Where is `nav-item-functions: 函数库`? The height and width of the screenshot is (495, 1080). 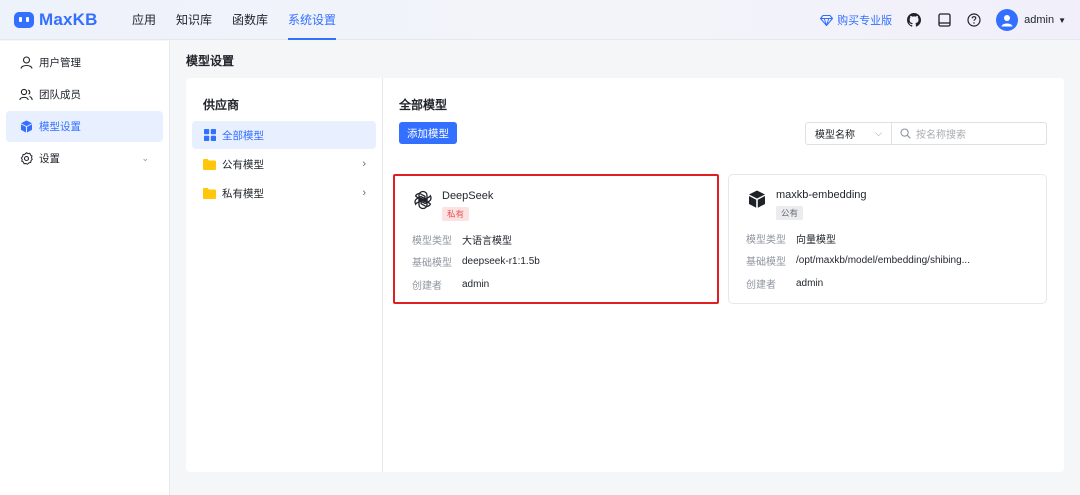
nav-item-functions: 函数库 is located at coordinates (250, 20).